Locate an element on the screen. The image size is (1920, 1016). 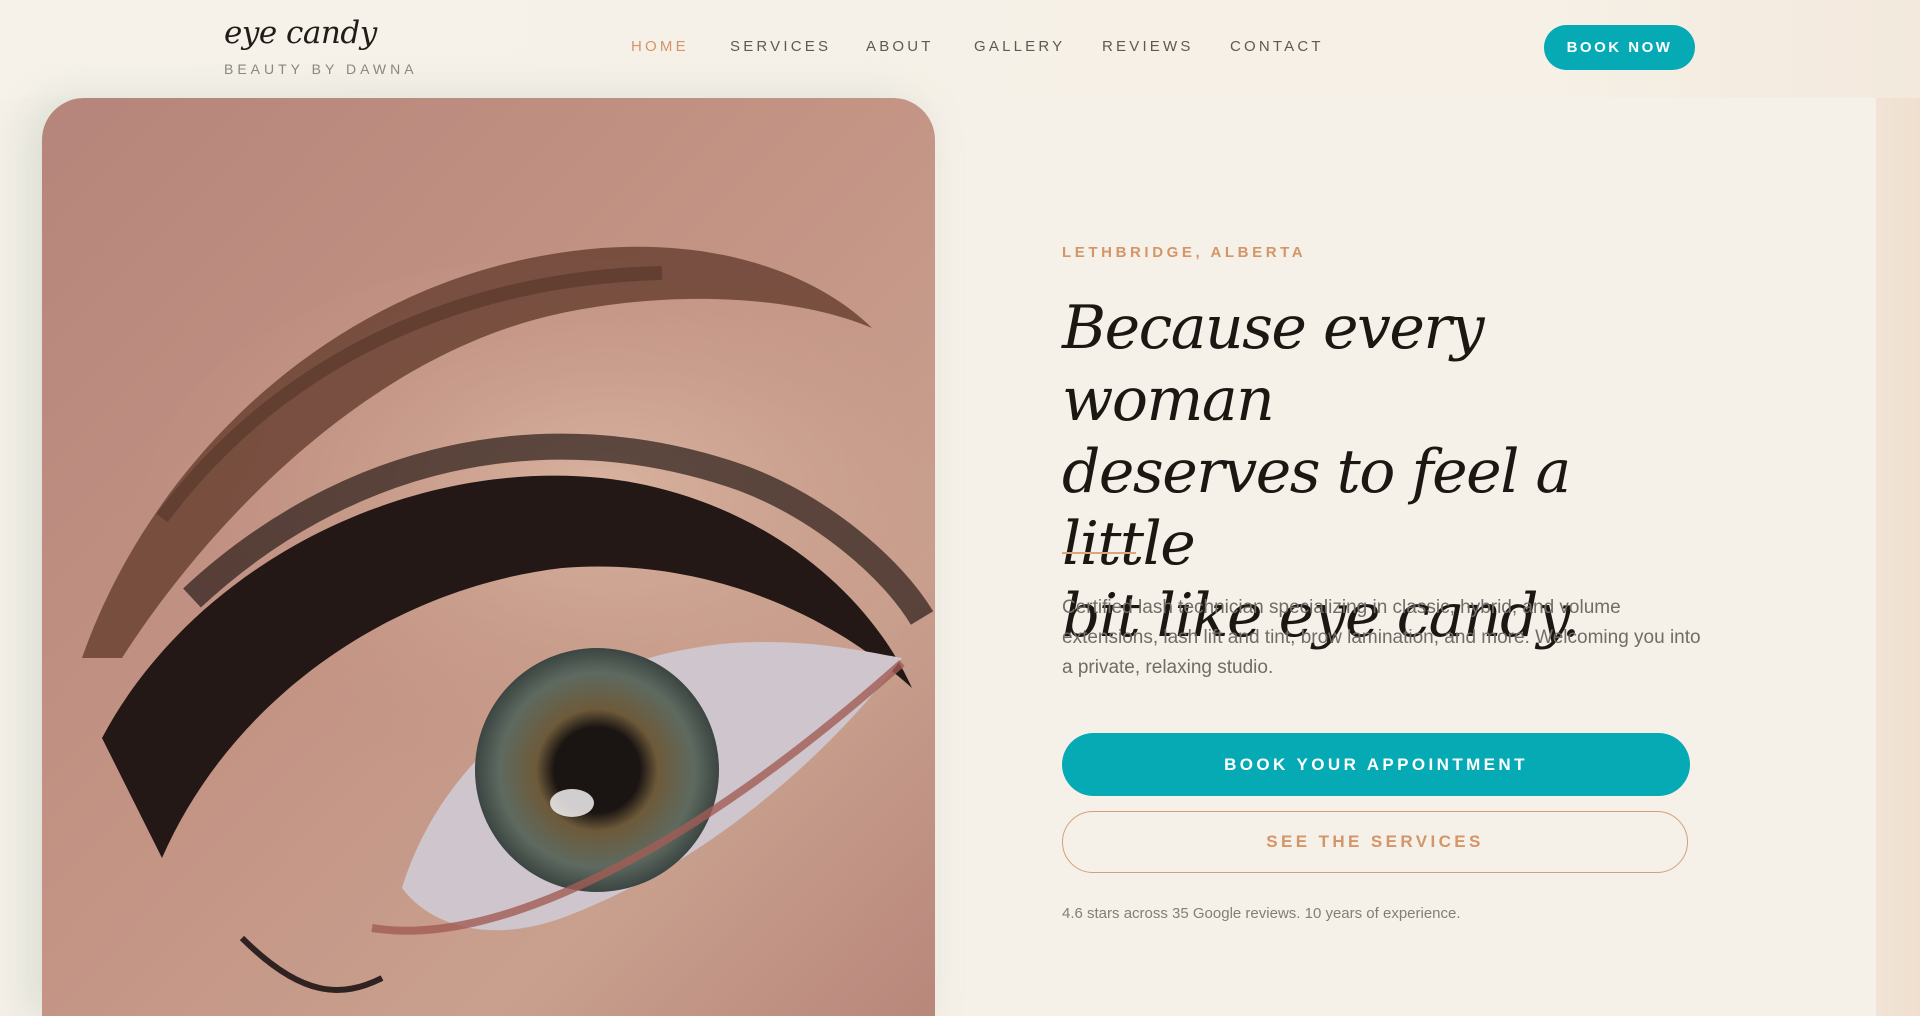
nav-item-services: SERVICES is located at coordinates (780, 46).